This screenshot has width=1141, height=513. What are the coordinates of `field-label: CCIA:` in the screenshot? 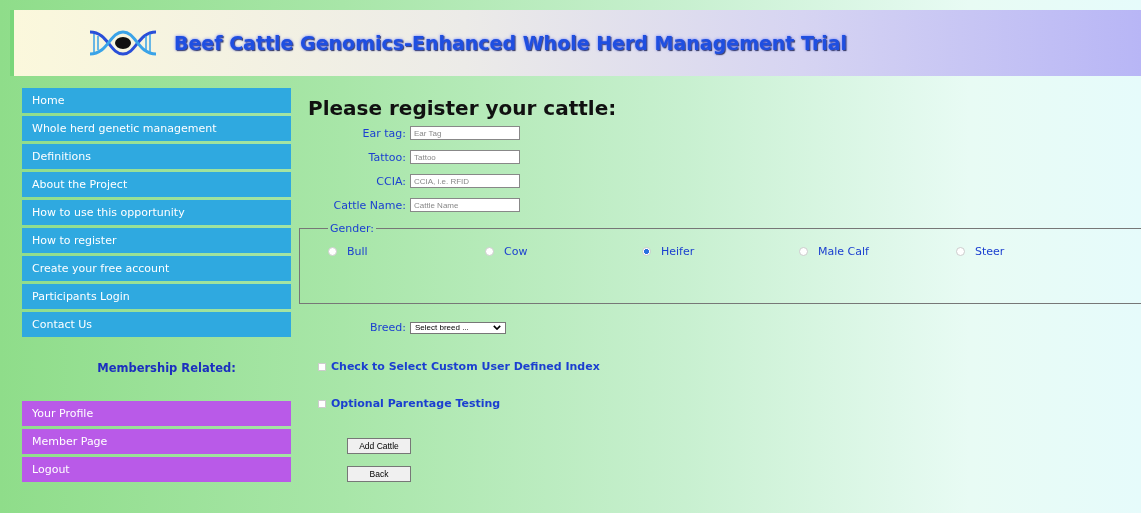 It's located at (390, 181).